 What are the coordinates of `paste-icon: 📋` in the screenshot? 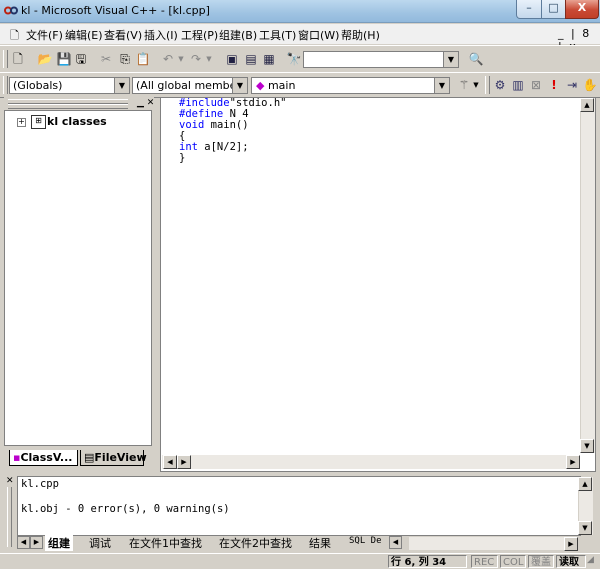 It's located at (143, 59).